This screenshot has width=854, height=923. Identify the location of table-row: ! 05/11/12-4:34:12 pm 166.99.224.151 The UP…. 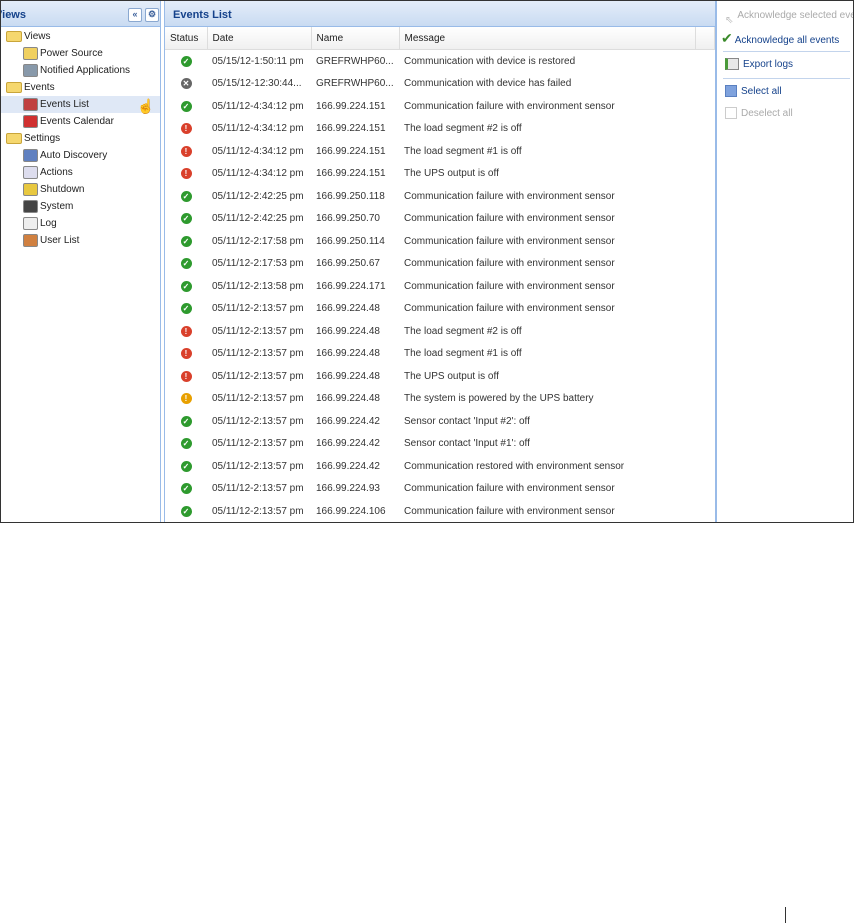
(440, 174).